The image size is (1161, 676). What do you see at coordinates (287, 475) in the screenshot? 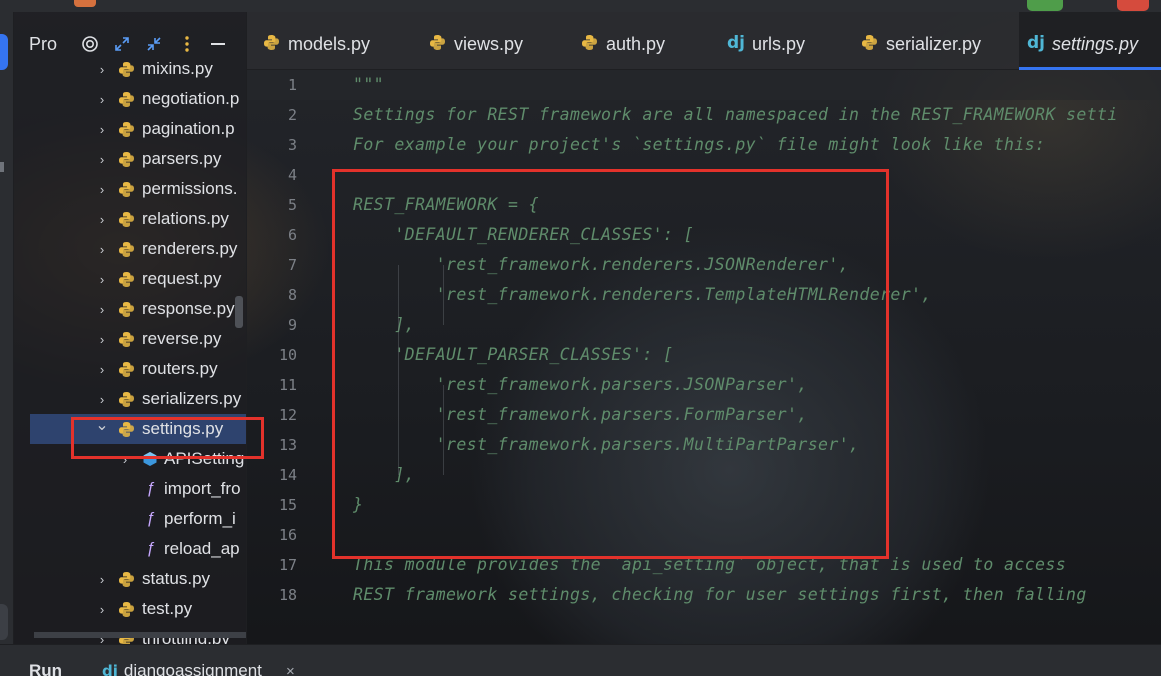
I see `line-number: 14` at bounding box center [287, 475].